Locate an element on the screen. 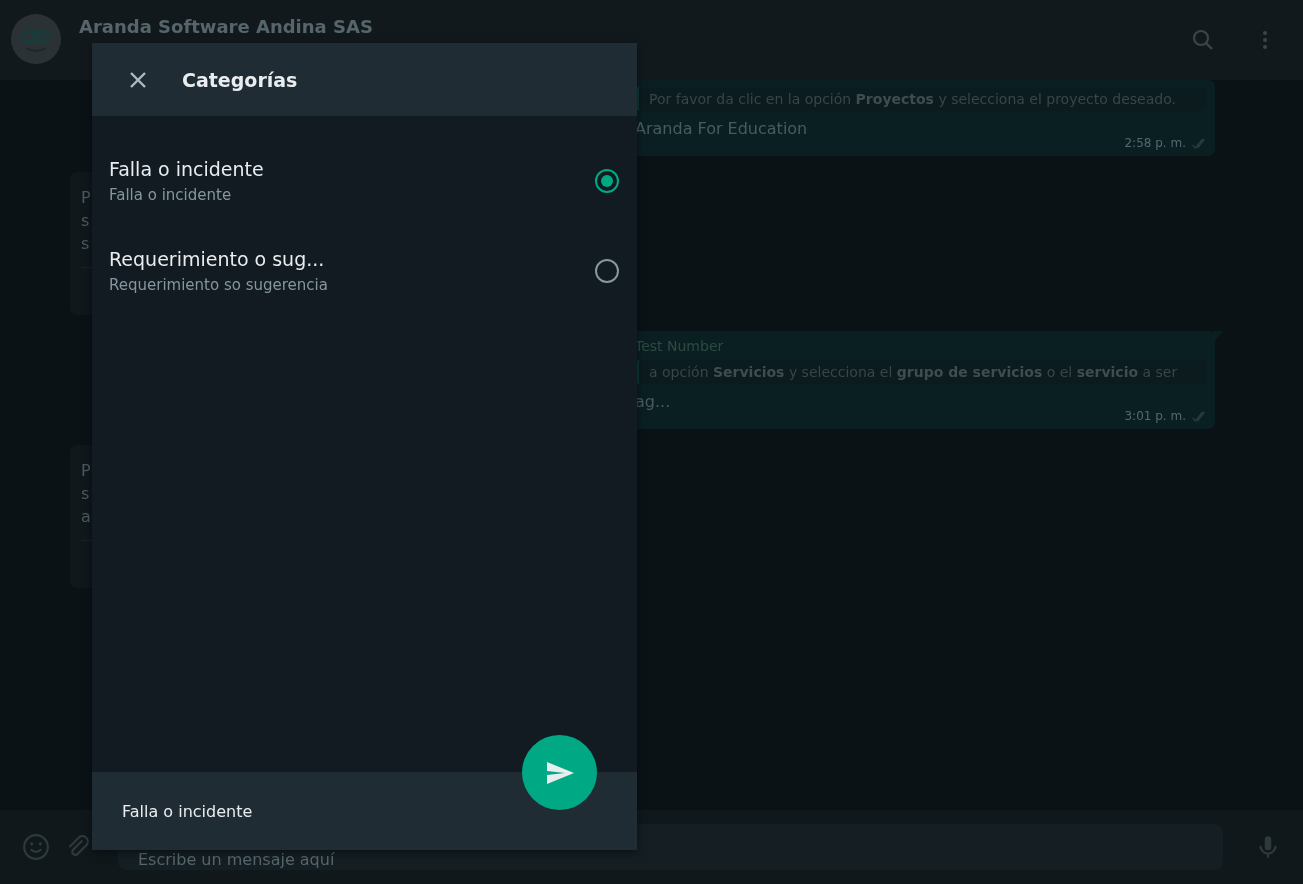 The width and height of the screenshot is (1303, 884). message-text: a is located at coordinates (86, 517).